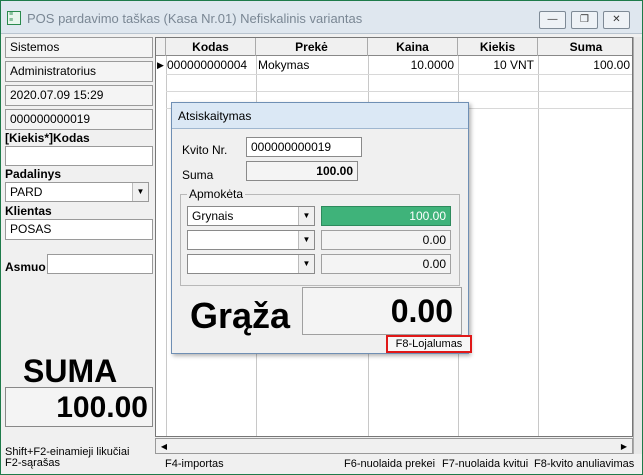 Image resolution: width=643 pixels, height=475 pixels. What do you see at coordinates (284, 65) in the screenshot?
I see `cell-item: Mokymas` at bounding box center [284, 65].